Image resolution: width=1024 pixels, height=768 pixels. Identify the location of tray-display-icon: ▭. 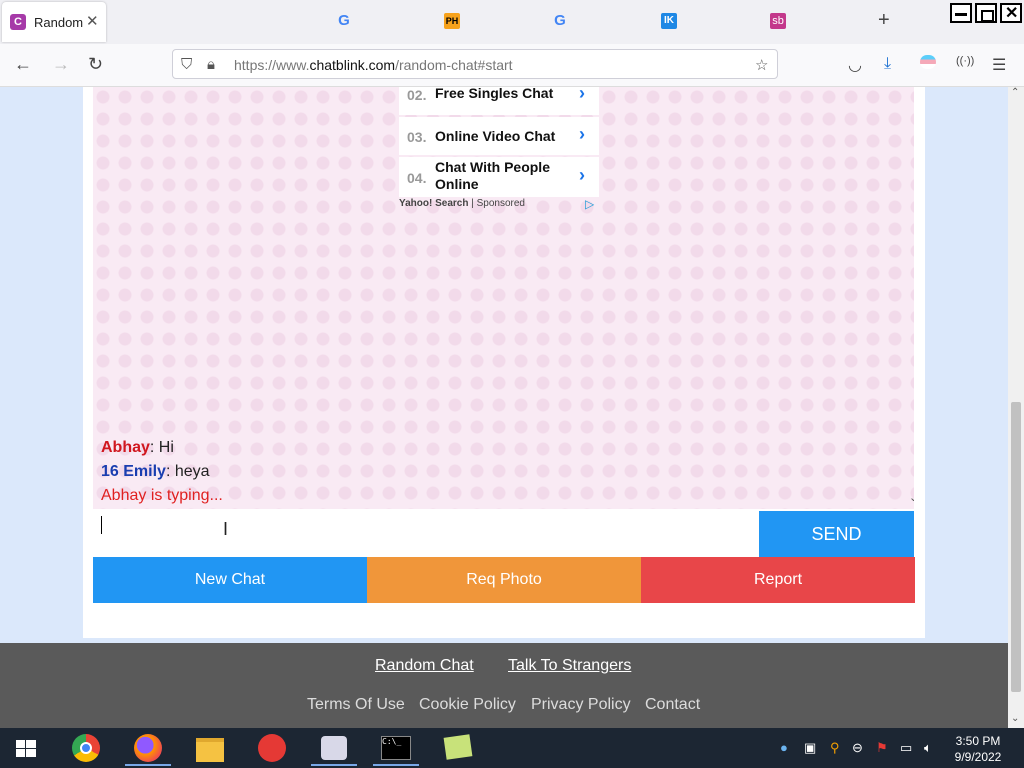
(906, 748).